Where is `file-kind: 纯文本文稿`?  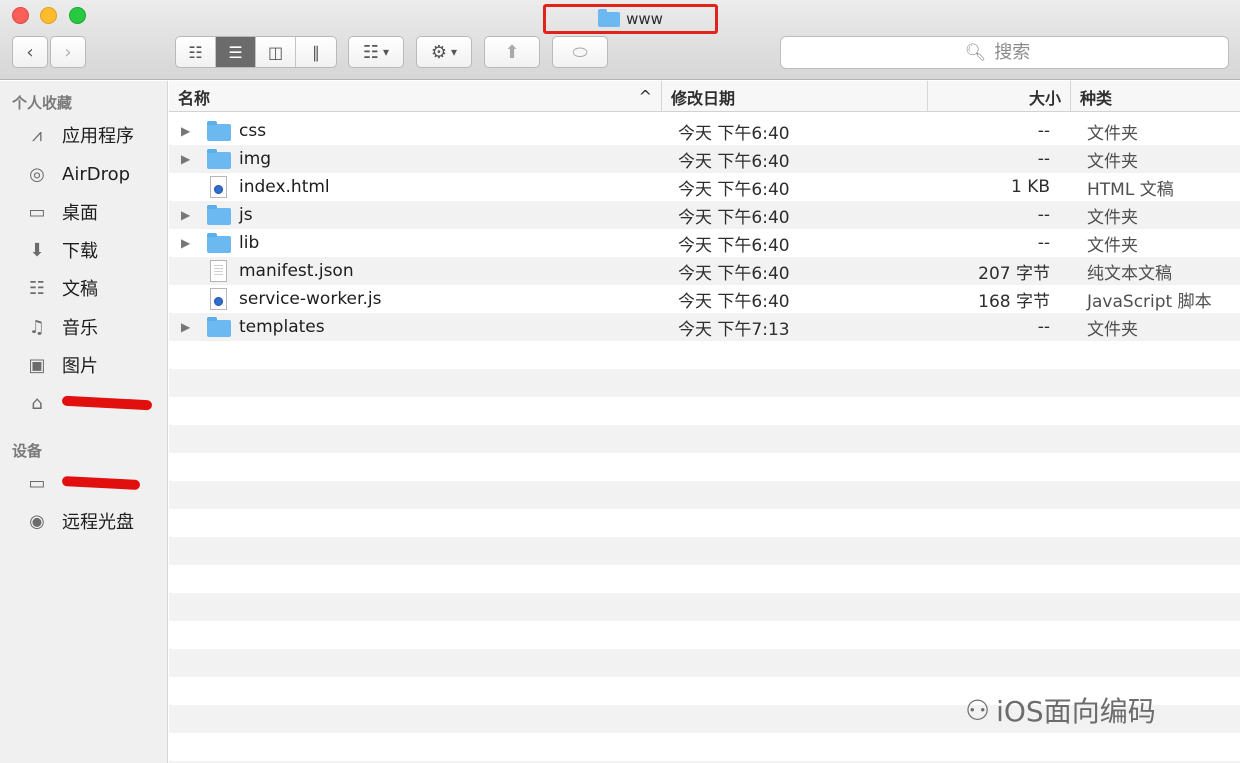
file-kind: 纯文本文稿 is located at coordinates (1129, 273).